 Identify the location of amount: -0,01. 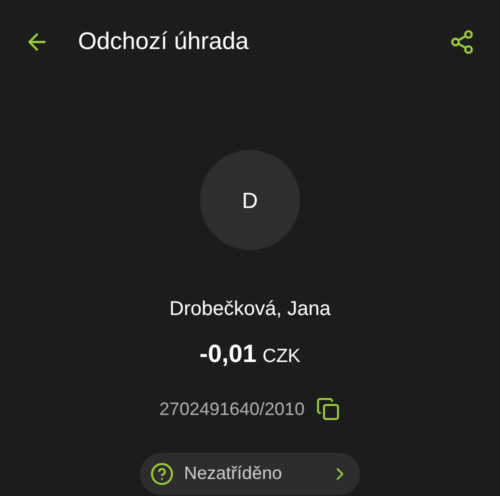
(228, 354).